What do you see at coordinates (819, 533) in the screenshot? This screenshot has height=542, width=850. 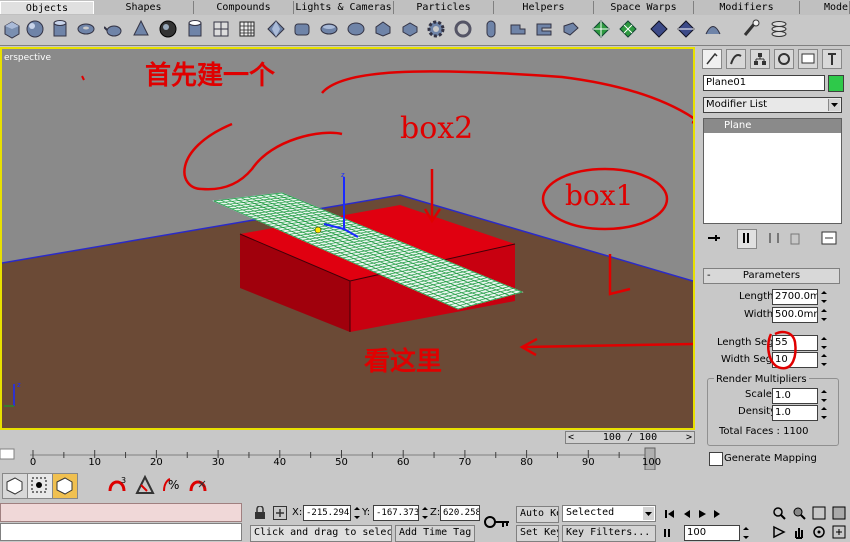 I see `arc-rotate-icon` at bounding box center [819, 533].